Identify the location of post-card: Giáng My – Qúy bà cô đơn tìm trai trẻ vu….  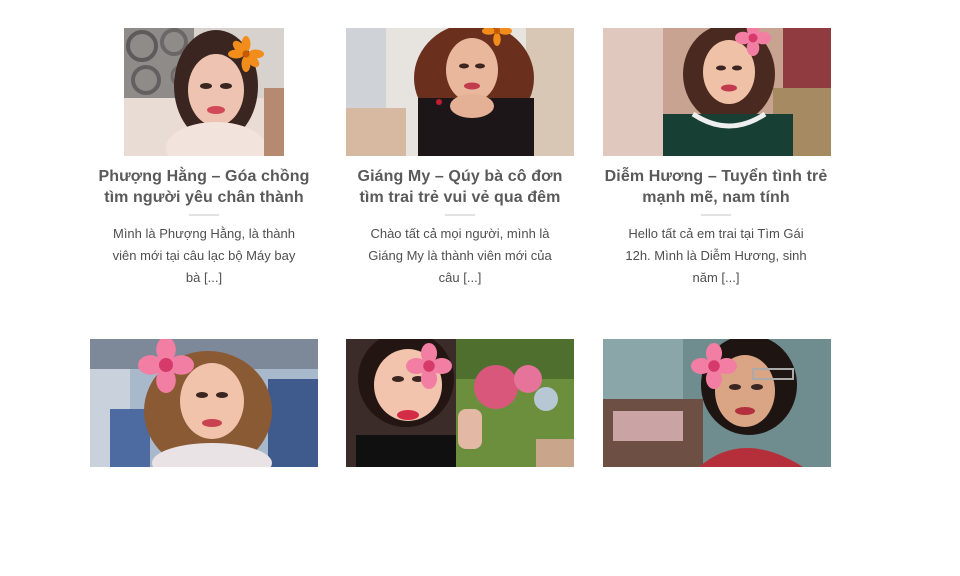
(460, 150).